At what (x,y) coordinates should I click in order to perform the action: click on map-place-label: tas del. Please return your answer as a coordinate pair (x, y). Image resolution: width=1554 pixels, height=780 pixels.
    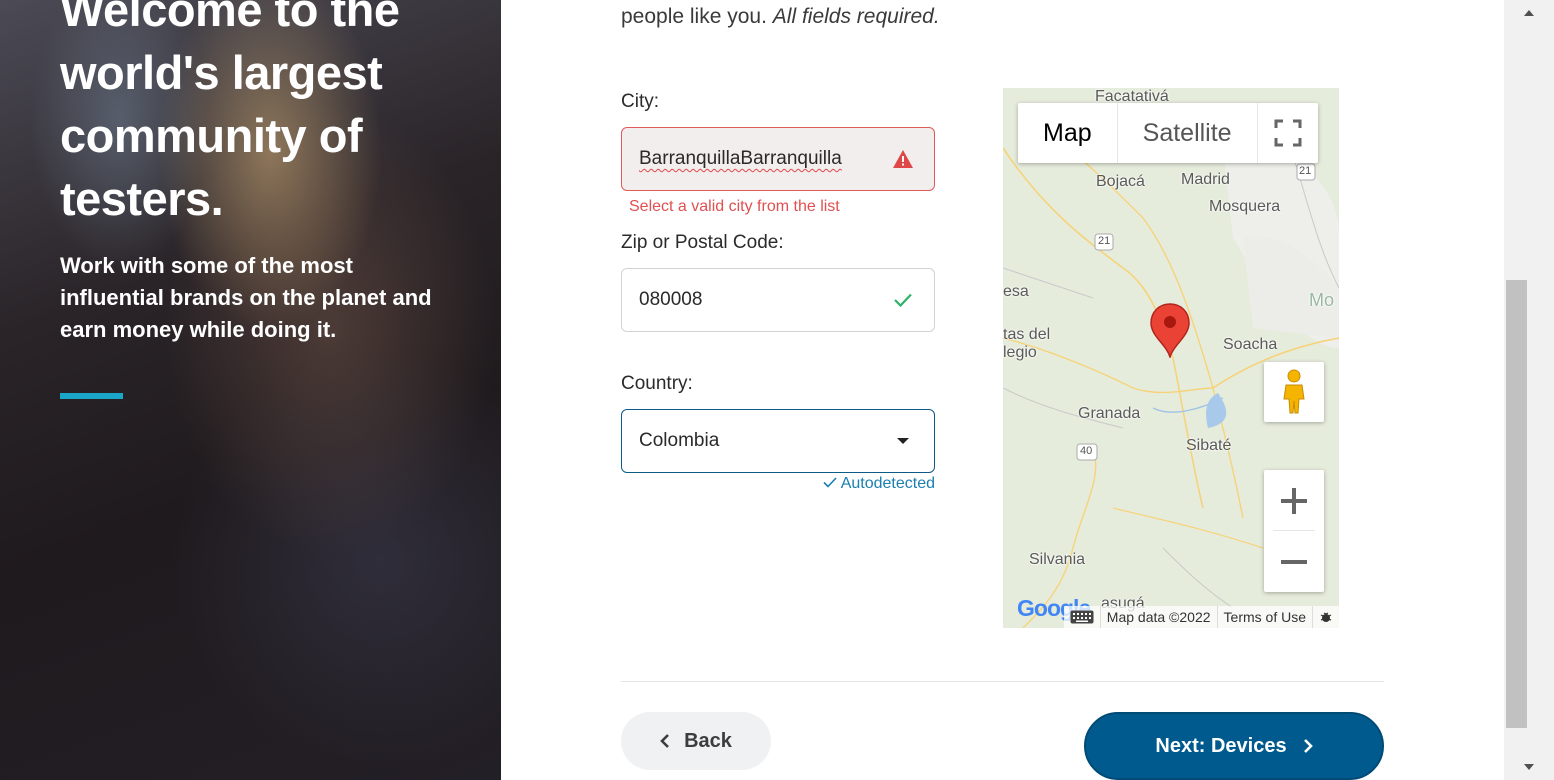
    Looking at the image, I should click on (1027, 334).